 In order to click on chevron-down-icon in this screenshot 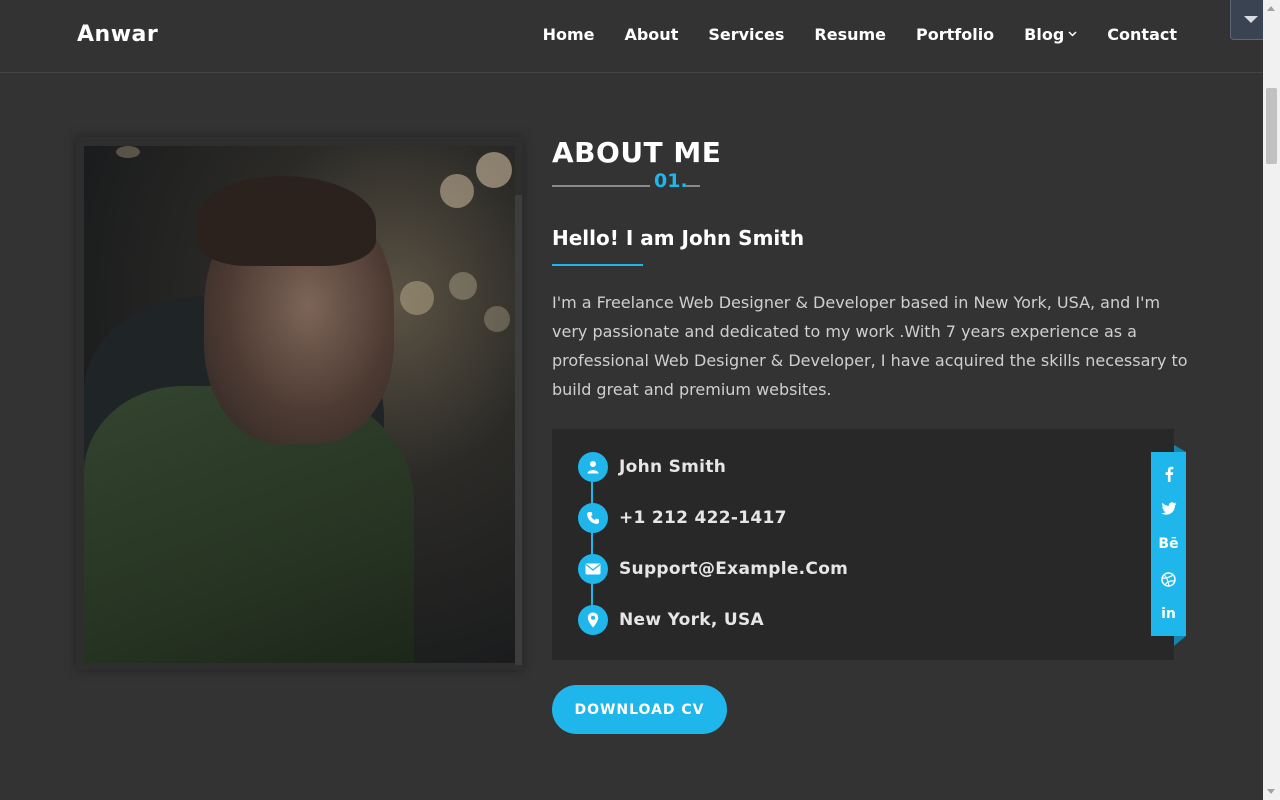, I will do `click(1072, 34)`.